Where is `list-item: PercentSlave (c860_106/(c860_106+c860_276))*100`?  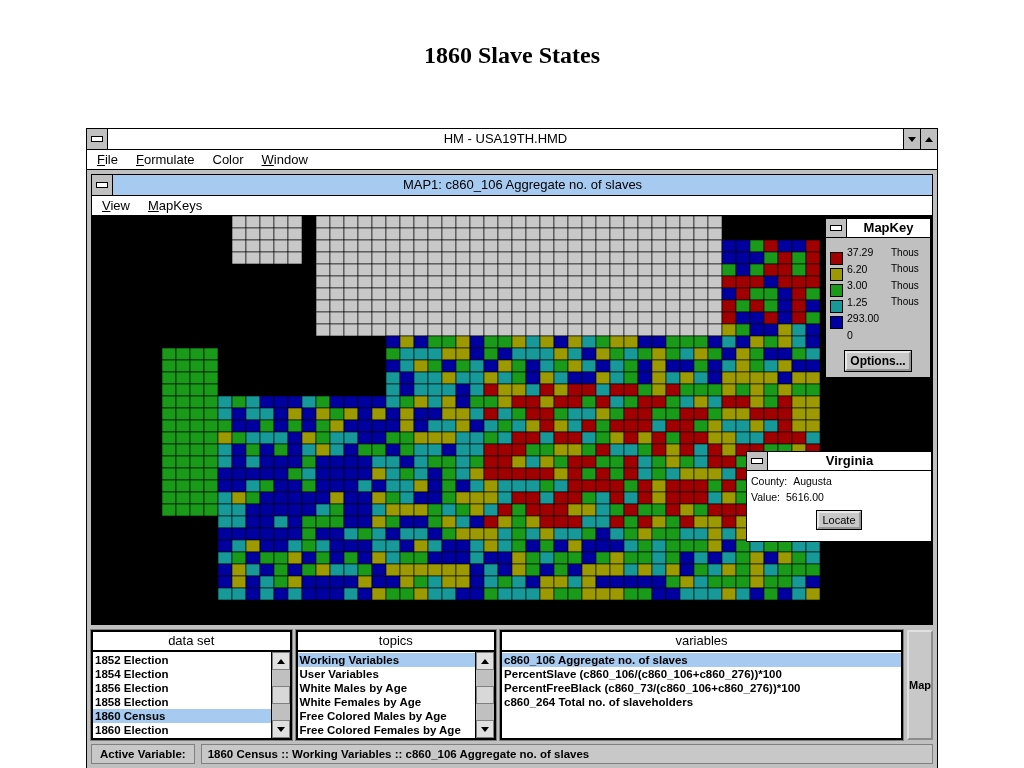 list-item: PercentSlave (c860_106/(c860_106+c860_276))*100 is located at coordinates (701, 674).